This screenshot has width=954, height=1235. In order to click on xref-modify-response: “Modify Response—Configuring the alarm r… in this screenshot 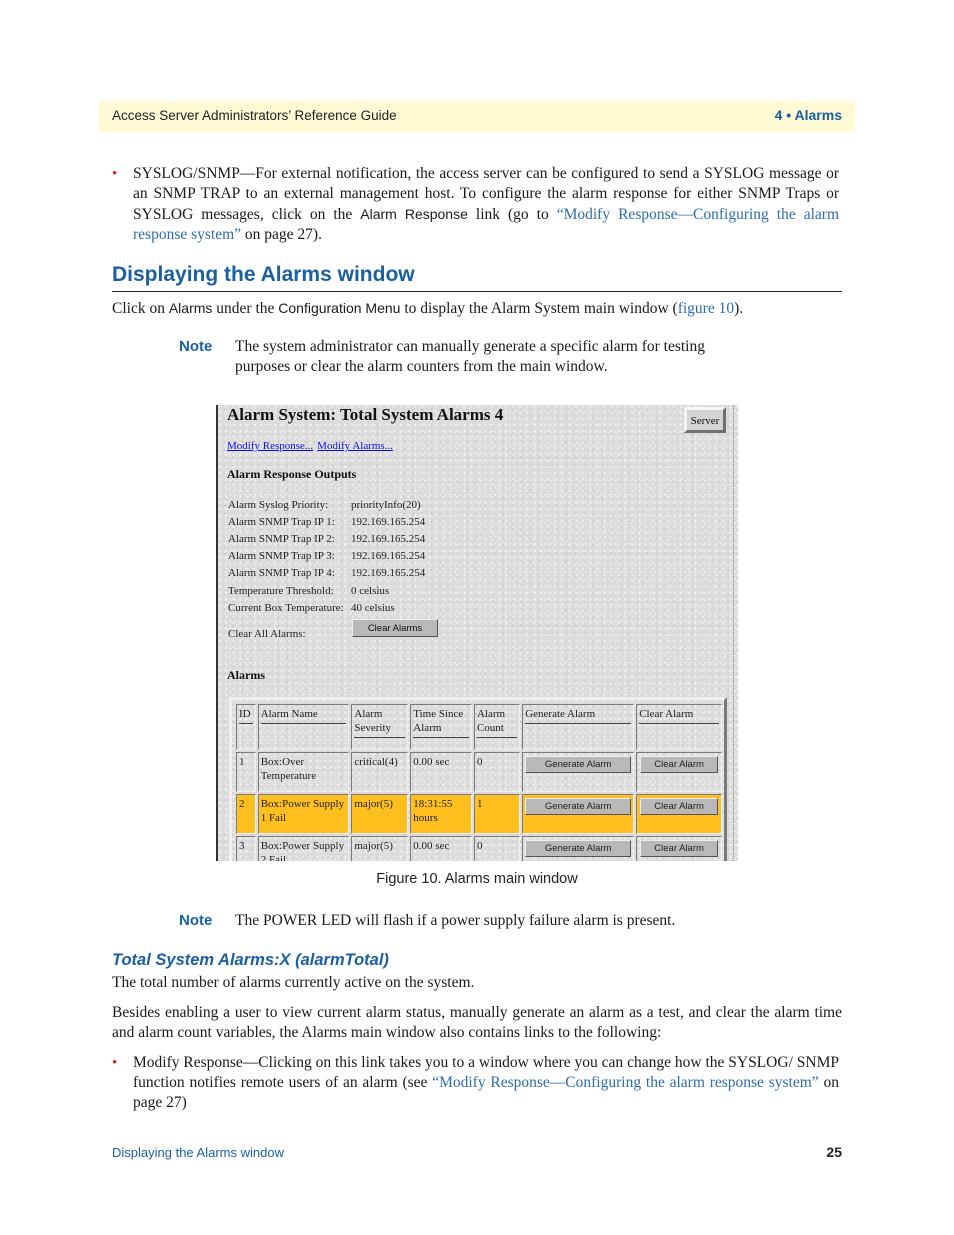, I will do `click(625, 1082)`.